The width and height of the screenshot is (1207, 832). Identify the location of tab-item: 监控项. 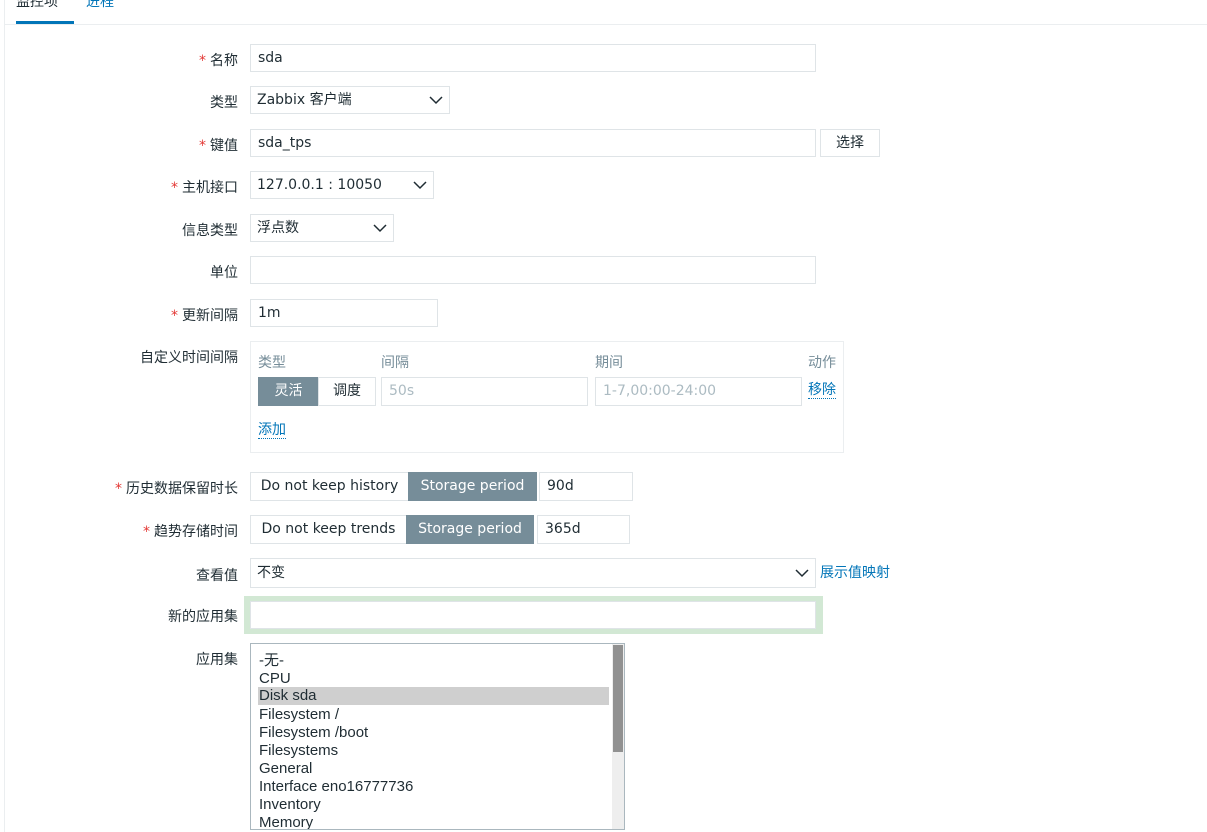
(45, 12).